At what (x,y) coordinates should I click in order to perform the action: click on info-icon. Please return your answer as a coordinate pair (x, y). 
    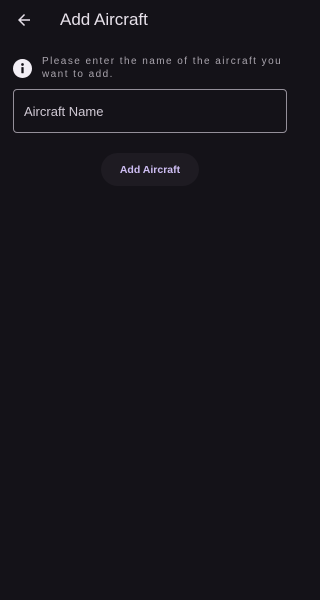
    Looking at the image, I should click on (22, 68).